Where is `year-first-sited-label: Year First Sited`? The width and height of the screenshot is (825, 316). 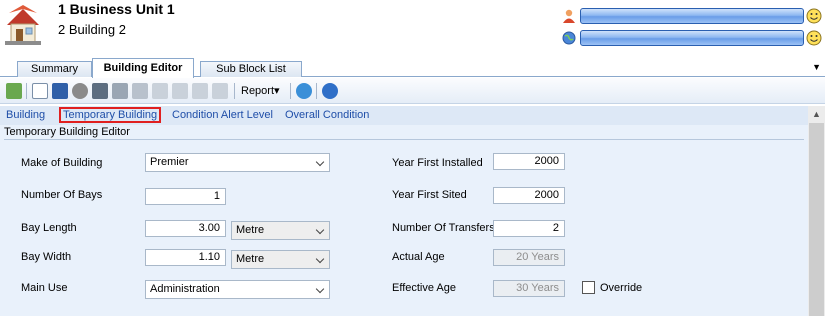
year-first-sited-label: Year First Sited is located at coordinates (429, 195).